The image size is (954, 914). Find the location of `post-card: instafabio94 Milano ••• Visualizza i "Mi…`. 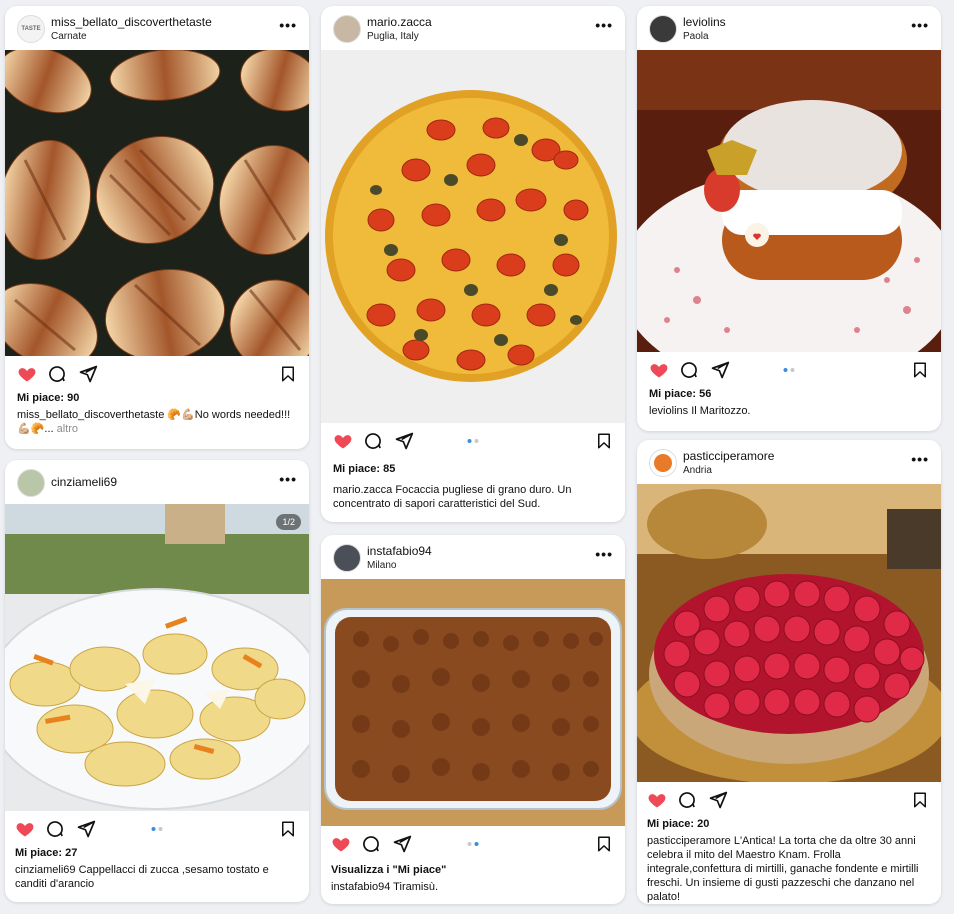

post-card: instafabio94 Milano ••• Visualizza i "Mi… is located at coordinates (473, 719).